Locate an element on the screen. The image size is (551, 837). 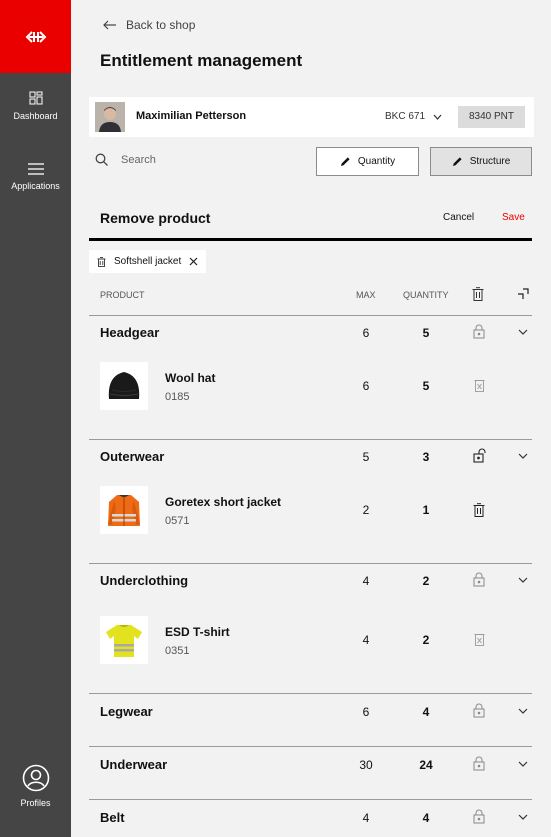
back-link-label: Back to shop is located at coordinates (161, 25).